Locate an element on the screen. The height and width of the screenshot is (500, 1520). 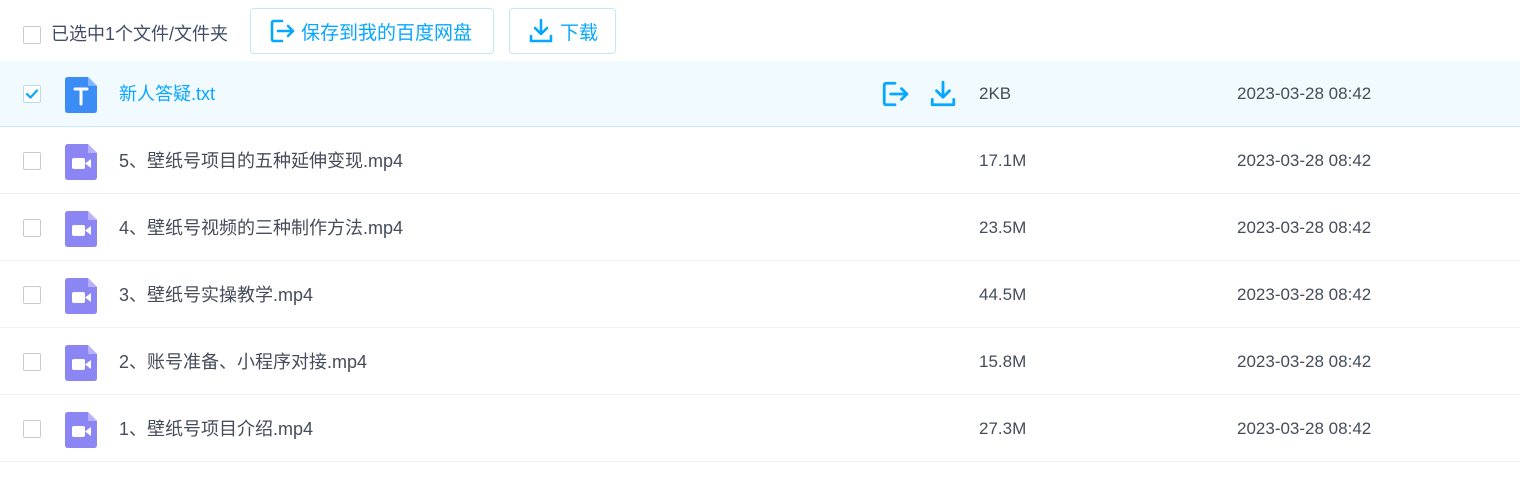
save-to-netdisk-label: 保存到我的百度网盘 is located at coordinates (387, 33).